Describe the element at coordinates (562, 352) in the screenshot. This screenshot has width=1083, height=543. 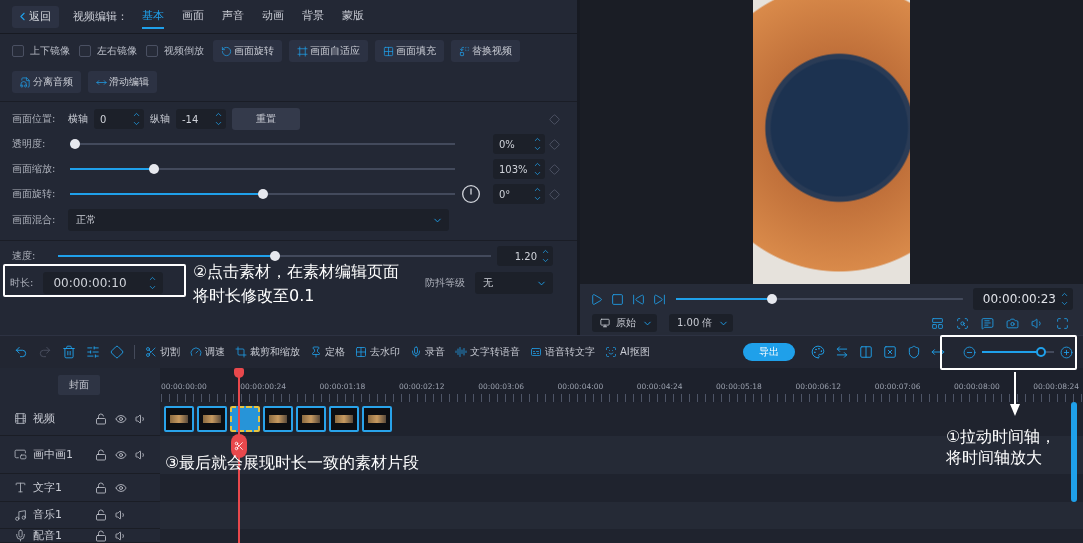
I see `tool-button: 语音转文字` at that location.